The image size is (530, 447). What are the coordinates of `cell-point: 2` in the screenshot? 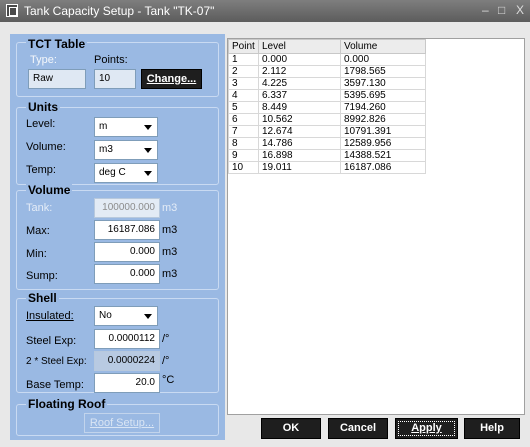 It's located at (243, 71).